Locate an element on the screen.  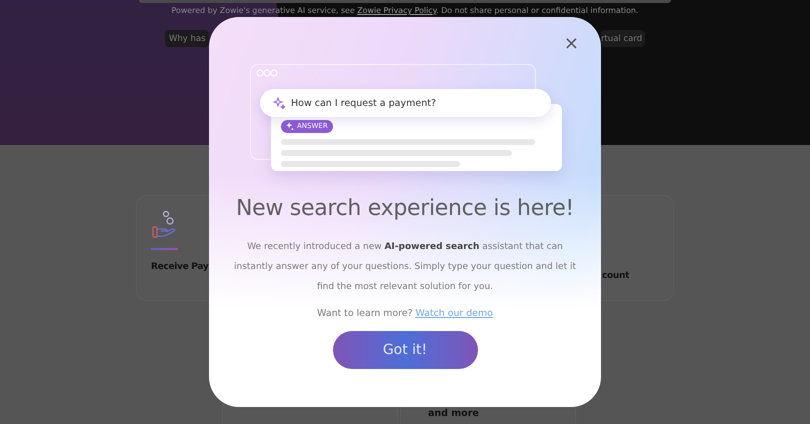
close-button: × is located at coordinates (571, 44).